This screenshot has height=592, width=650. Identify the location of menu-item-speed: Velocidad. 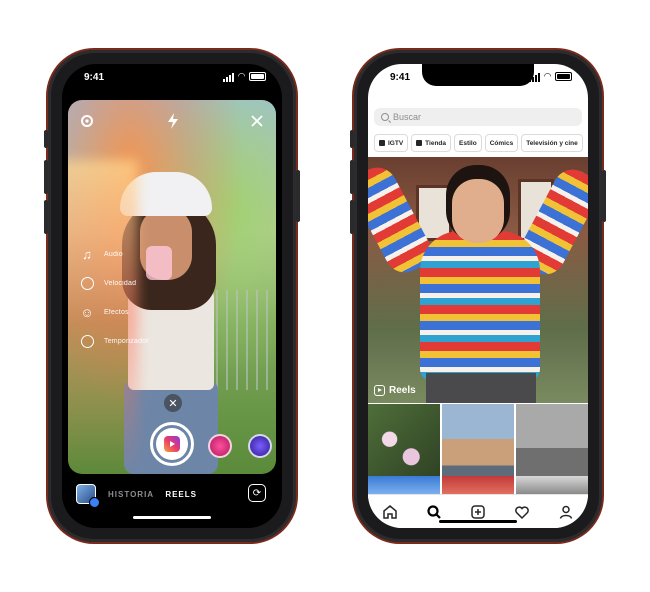
(113, 283).